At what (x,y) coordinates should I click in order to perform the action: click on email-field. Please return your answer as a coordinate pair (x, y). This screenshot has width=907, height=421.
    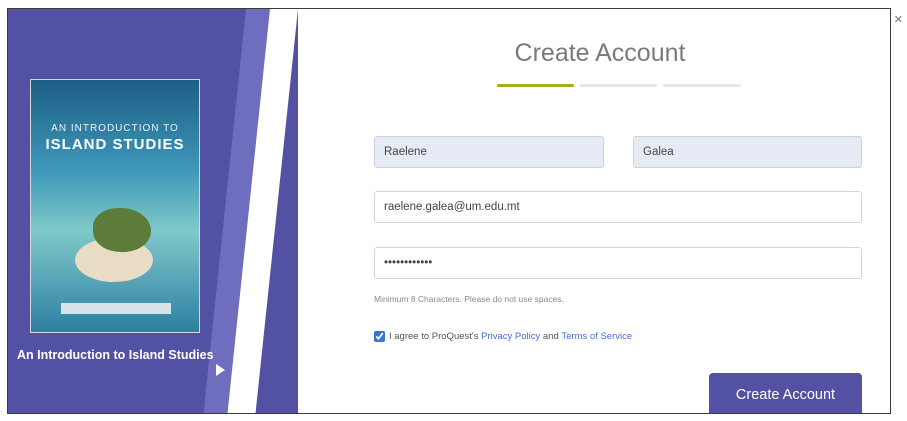
    Looking at the image, I should click on (618, 207).